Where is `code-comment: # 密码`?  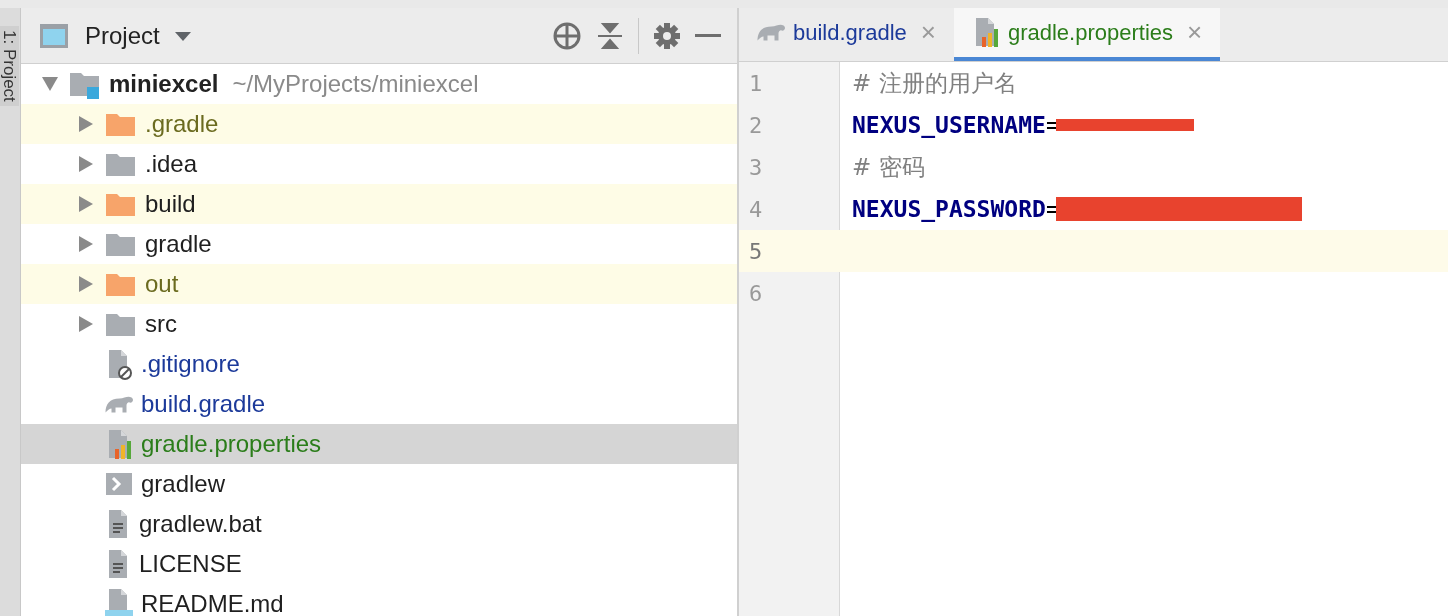 code-comment: # 密码 is located at coordinates (888, 167).